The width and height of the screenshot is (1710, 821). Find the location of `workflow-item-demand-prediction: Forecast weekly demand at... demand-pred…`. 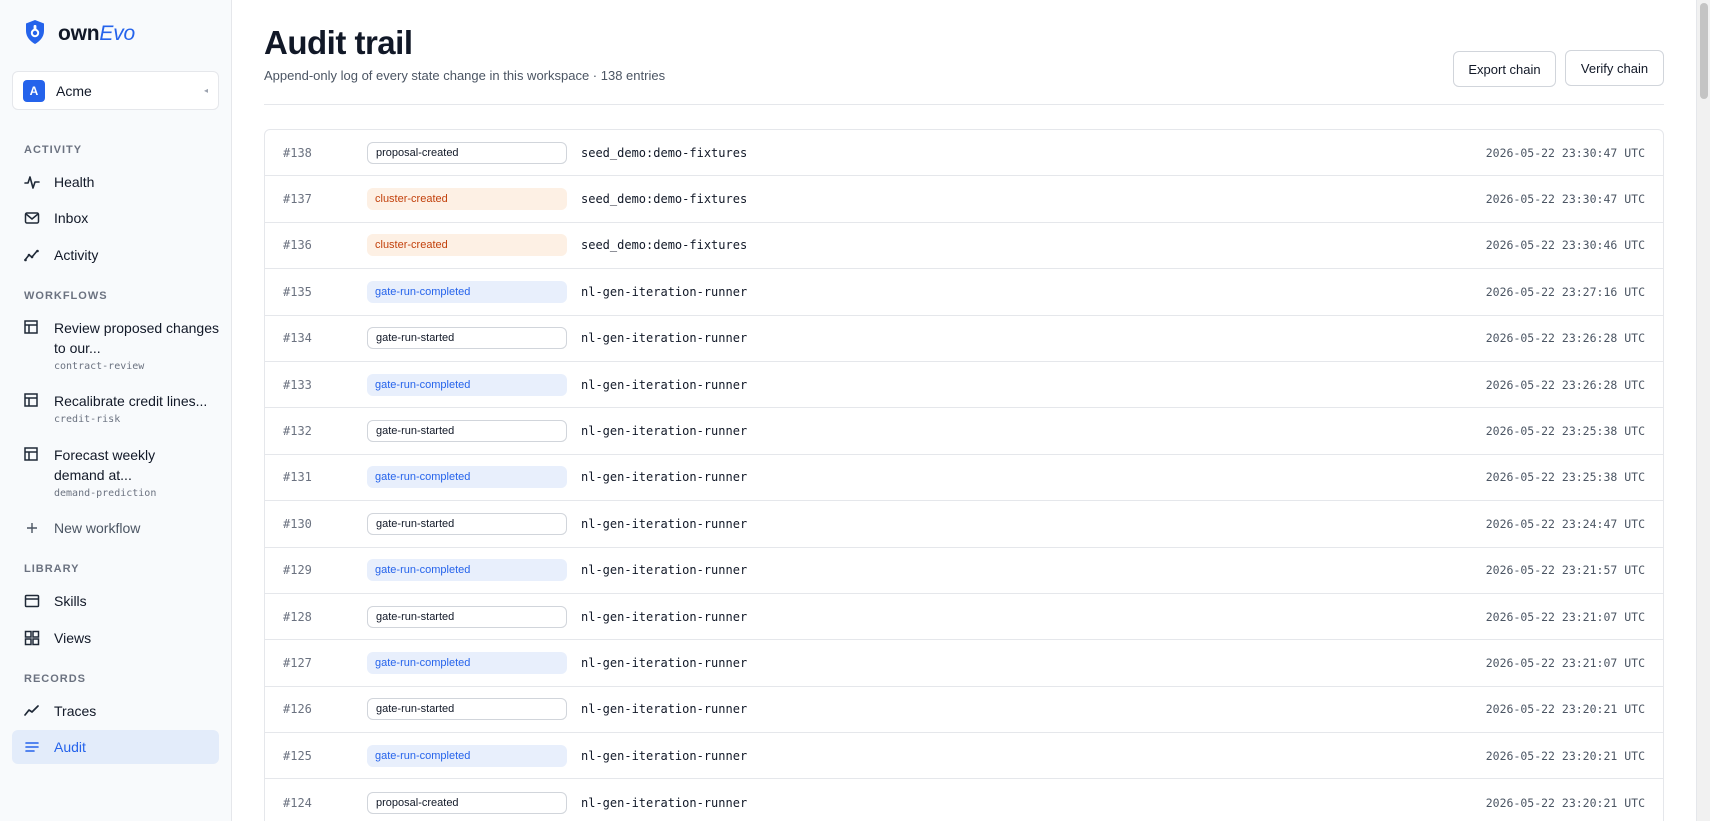

workflow-item-demand-prediction: Forecast weekly demand at... demand-pred… is located at coordinates (115, 472).